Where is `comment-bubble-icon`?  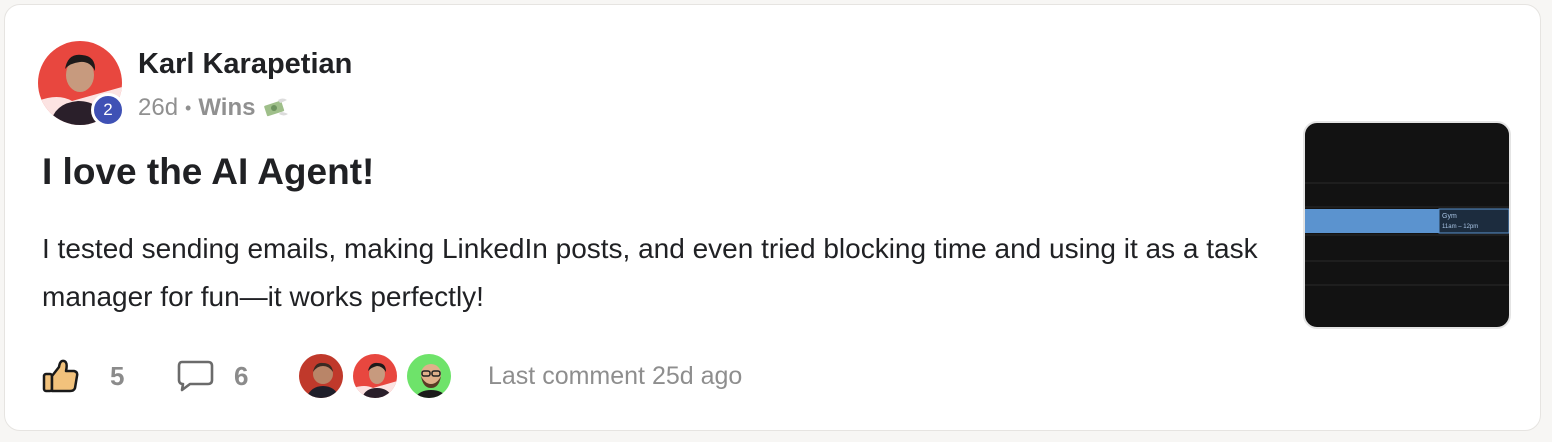 comment-bubble-icon is located at coordinates (195, 376).